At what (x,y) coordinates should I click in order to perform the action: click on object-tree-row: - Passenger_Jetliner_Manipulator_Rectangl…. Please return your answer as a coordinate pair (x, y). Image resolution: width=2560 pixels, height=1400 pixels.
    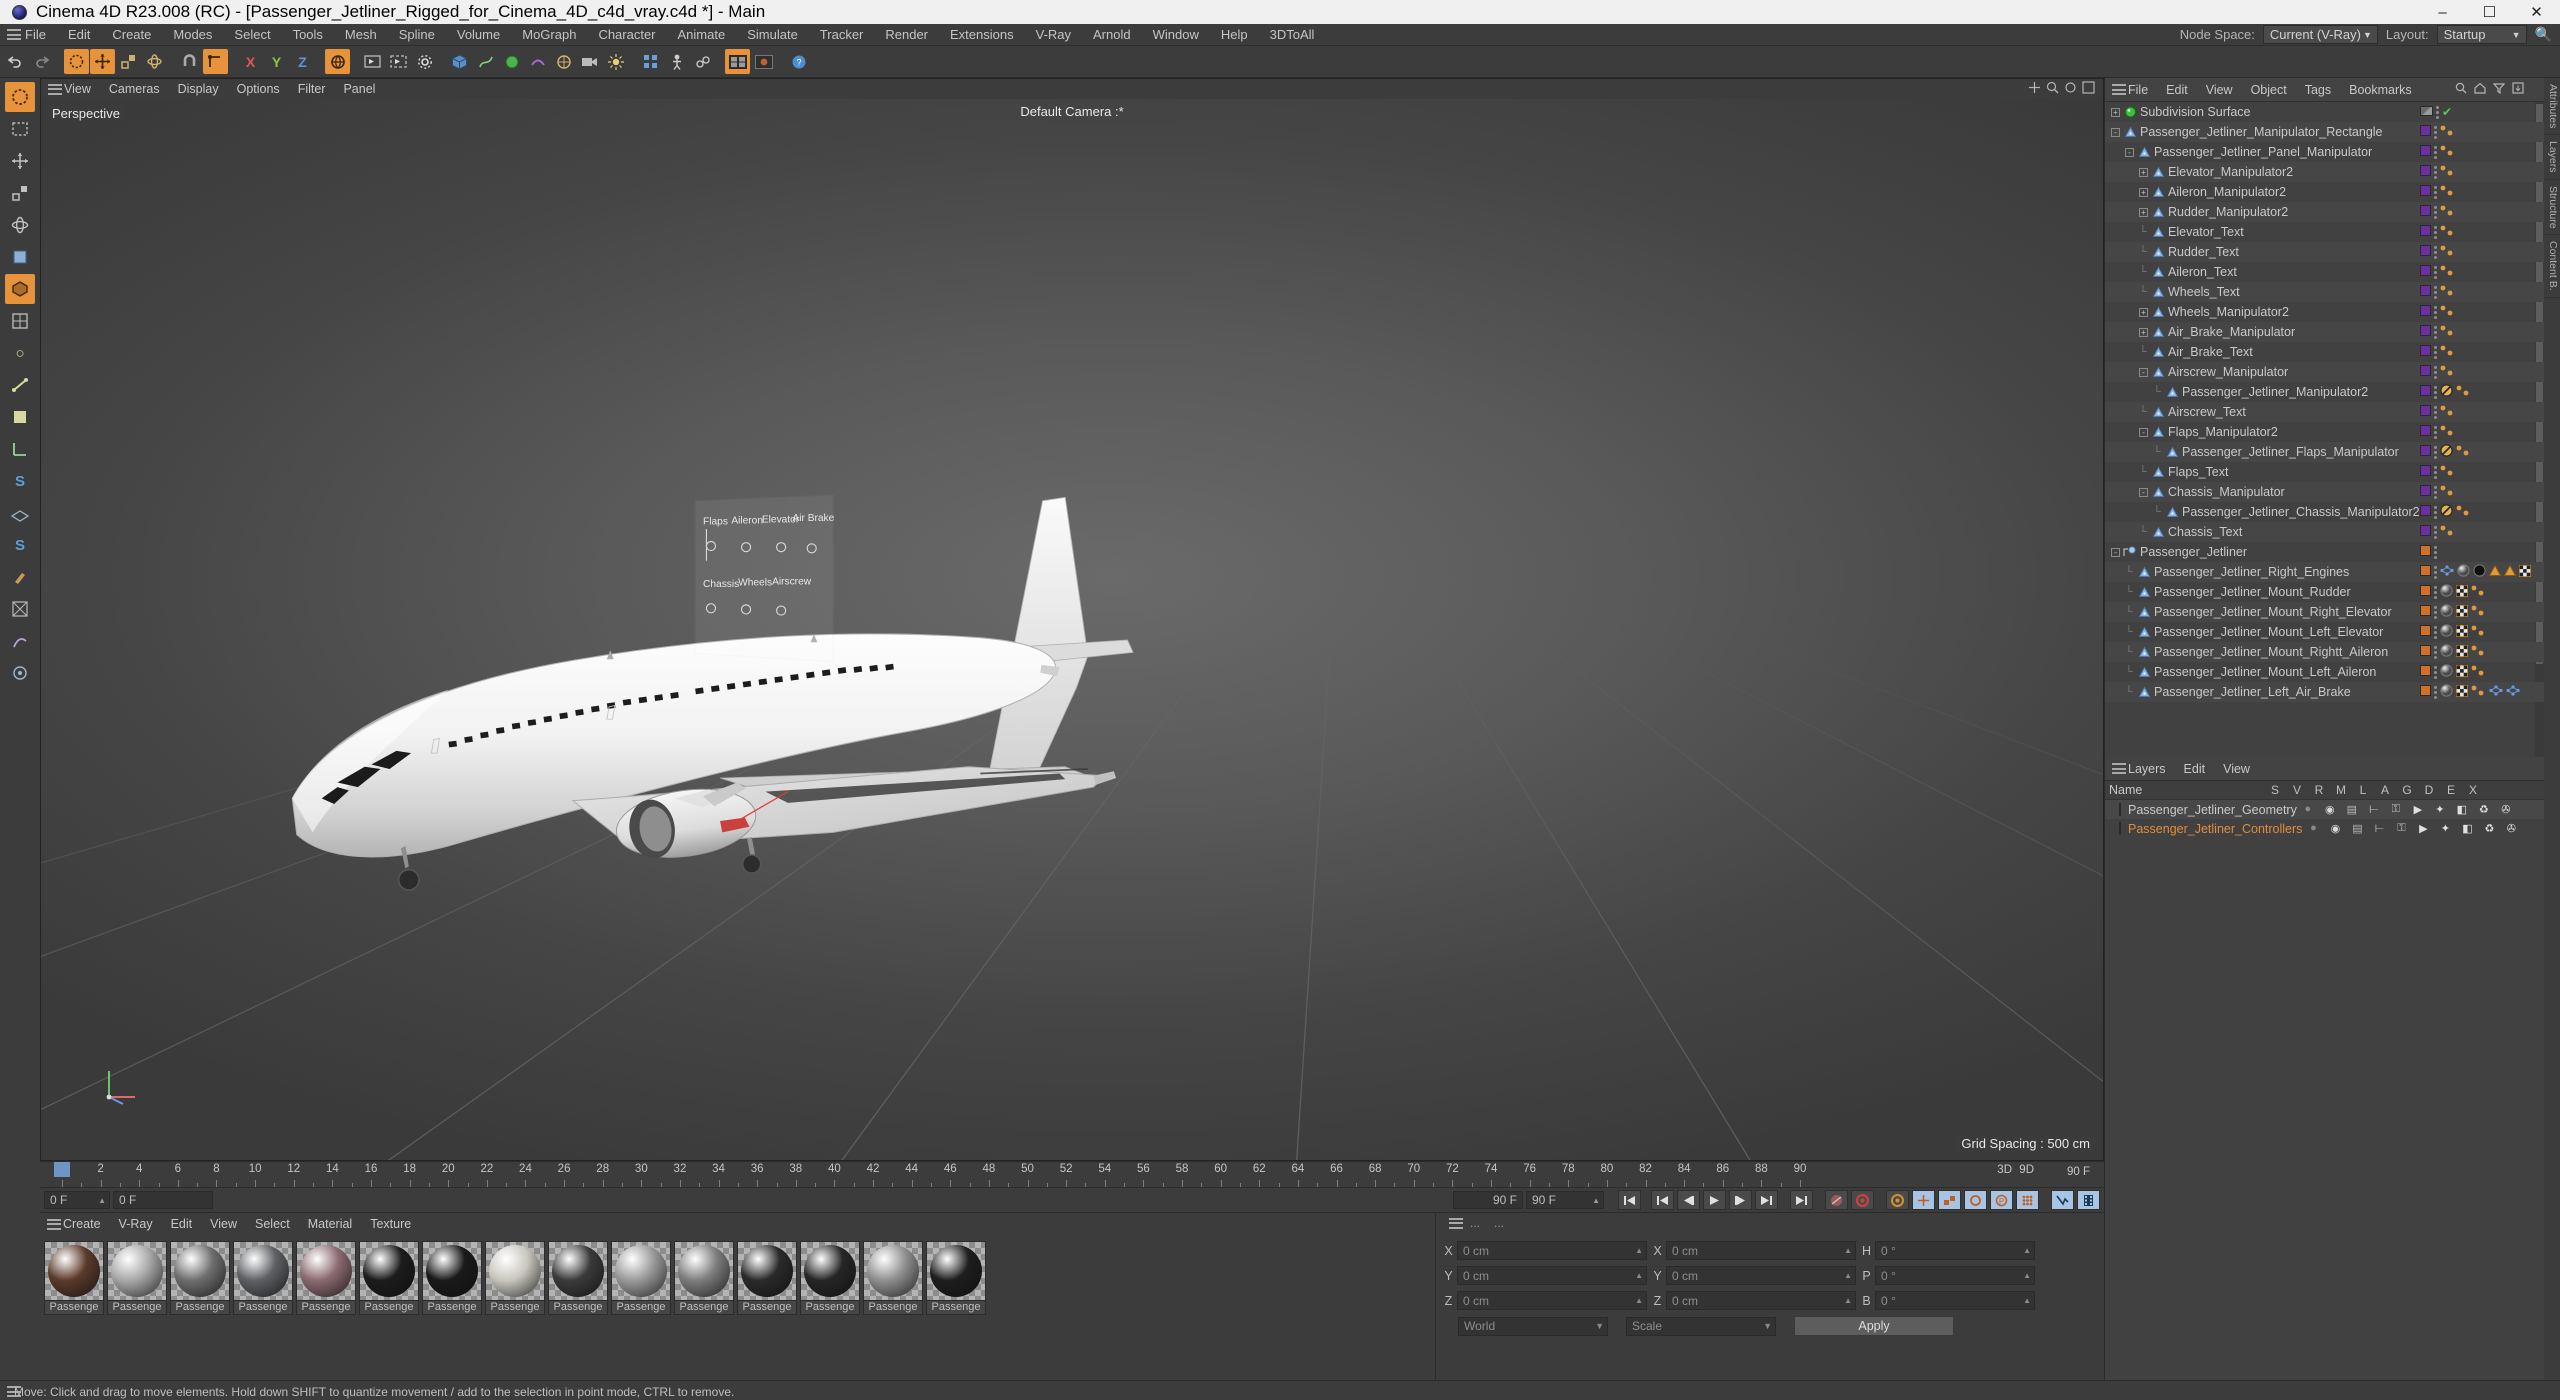
    Looking at the image, I should click on (2324, 132).